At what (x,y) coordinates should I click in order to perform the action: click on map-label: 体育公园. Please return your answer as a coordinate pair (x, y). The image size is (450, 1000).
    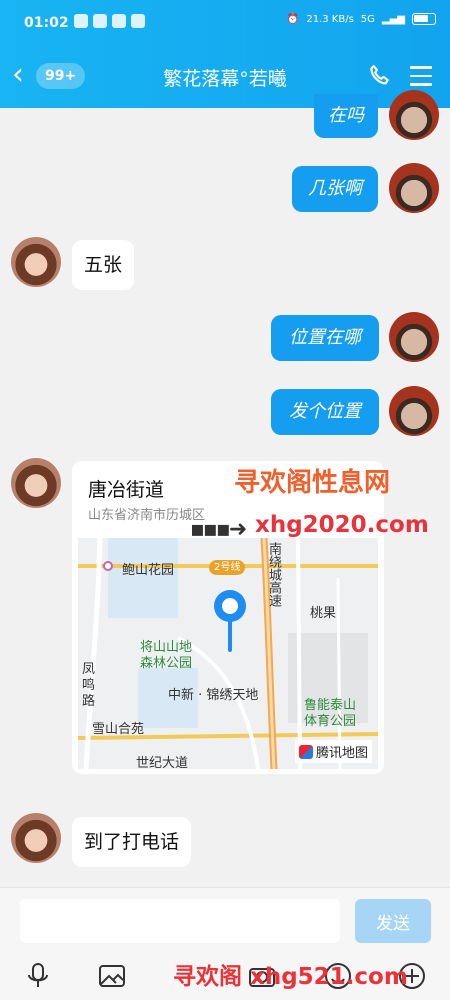
    Looking at the image, I should click on (330, 721).